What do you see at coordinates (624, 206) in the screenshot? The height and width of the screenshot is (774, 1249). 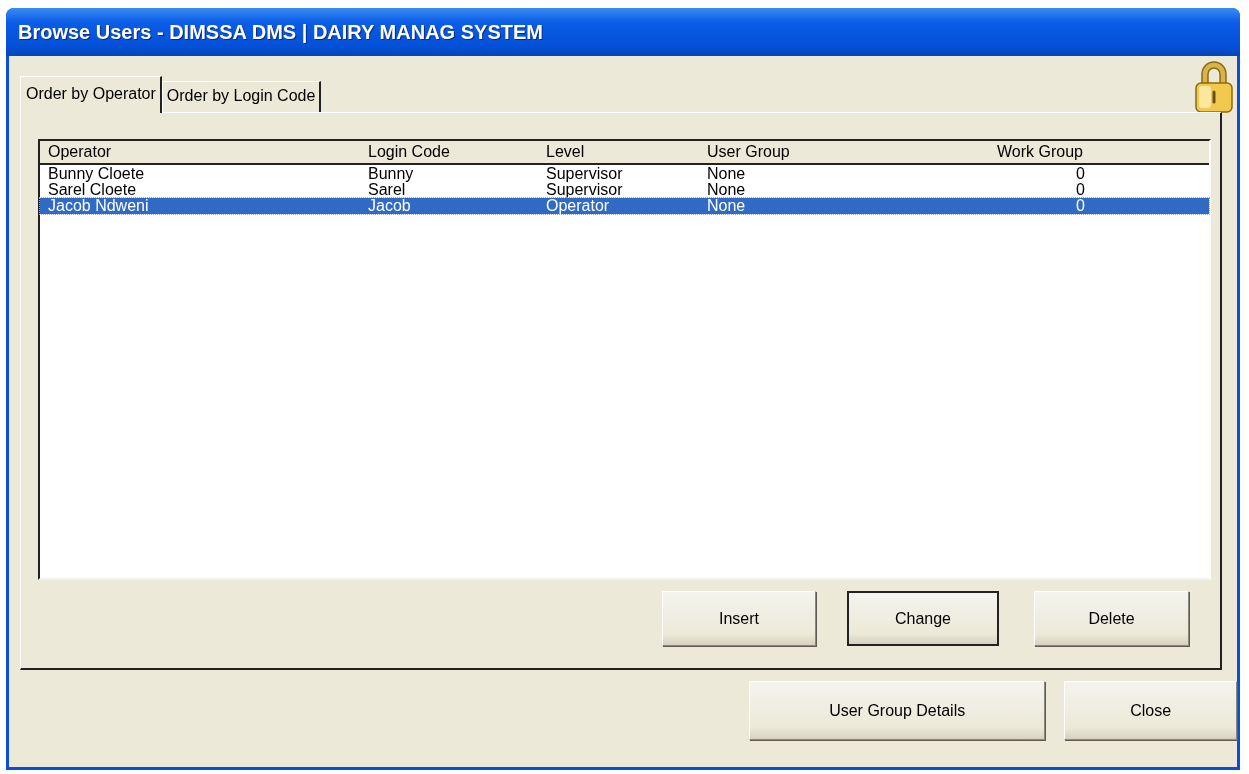 I see `selected-row-highlight: Jacob Ndweni Jacob Operator None 0` at bounding box center [624, 206].